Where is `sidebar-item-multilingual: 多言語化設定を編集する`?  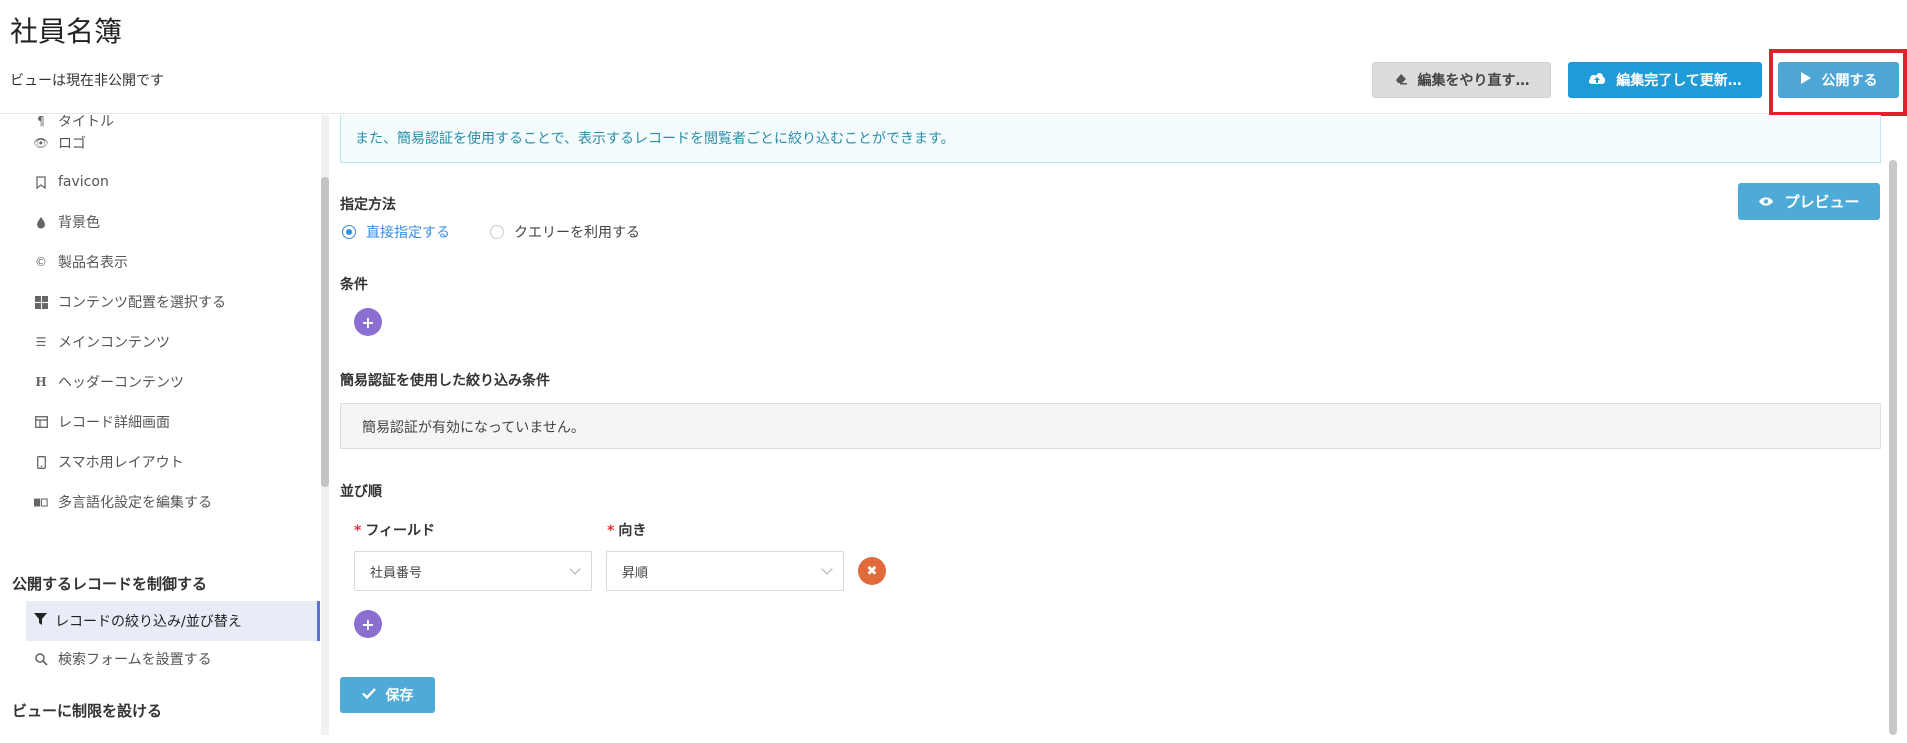 sidebar-item-multilingual: 多言語化設定を編集する is located at coordinates (123, 502).